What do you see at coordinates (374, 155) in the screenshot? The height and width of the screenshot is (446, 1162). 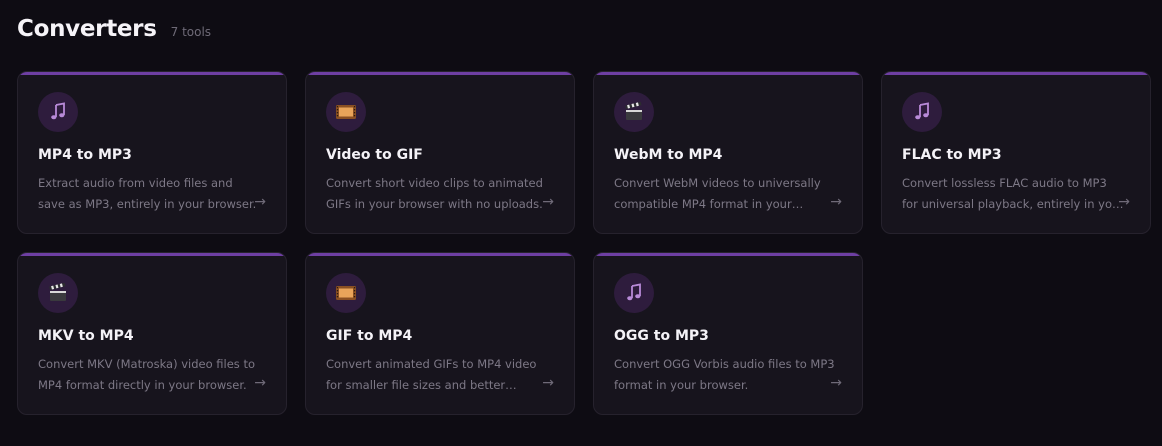 I see `card-title: Video to GIF` at bounding box center [374, 155].